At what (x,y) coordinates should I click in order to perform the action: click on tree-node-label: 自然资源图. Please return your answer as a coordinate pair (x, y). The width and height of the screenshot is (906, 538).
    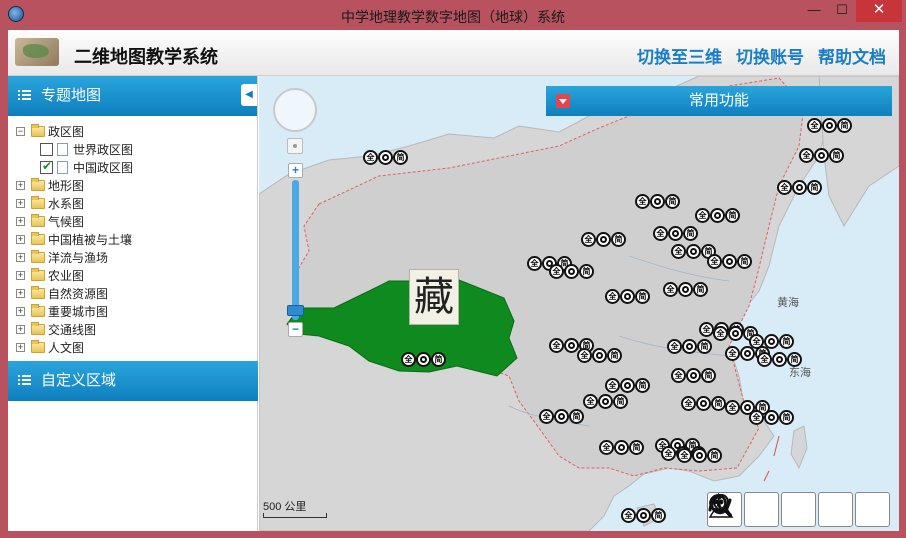
    Looking at the image, I should click on (78, 293).